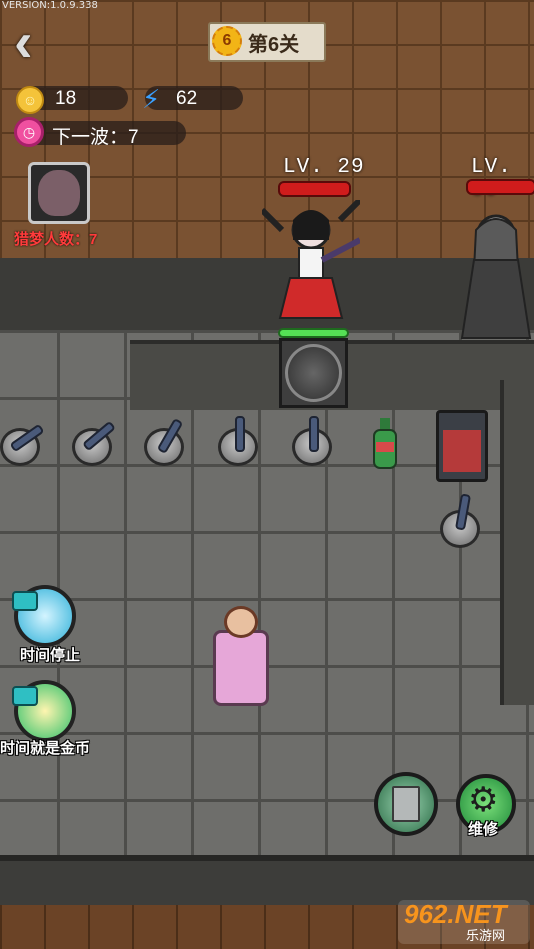  Describe the element at coordinates (23, 41) in the screenshot. I see `chevron-left-icon: ‹` at that location.